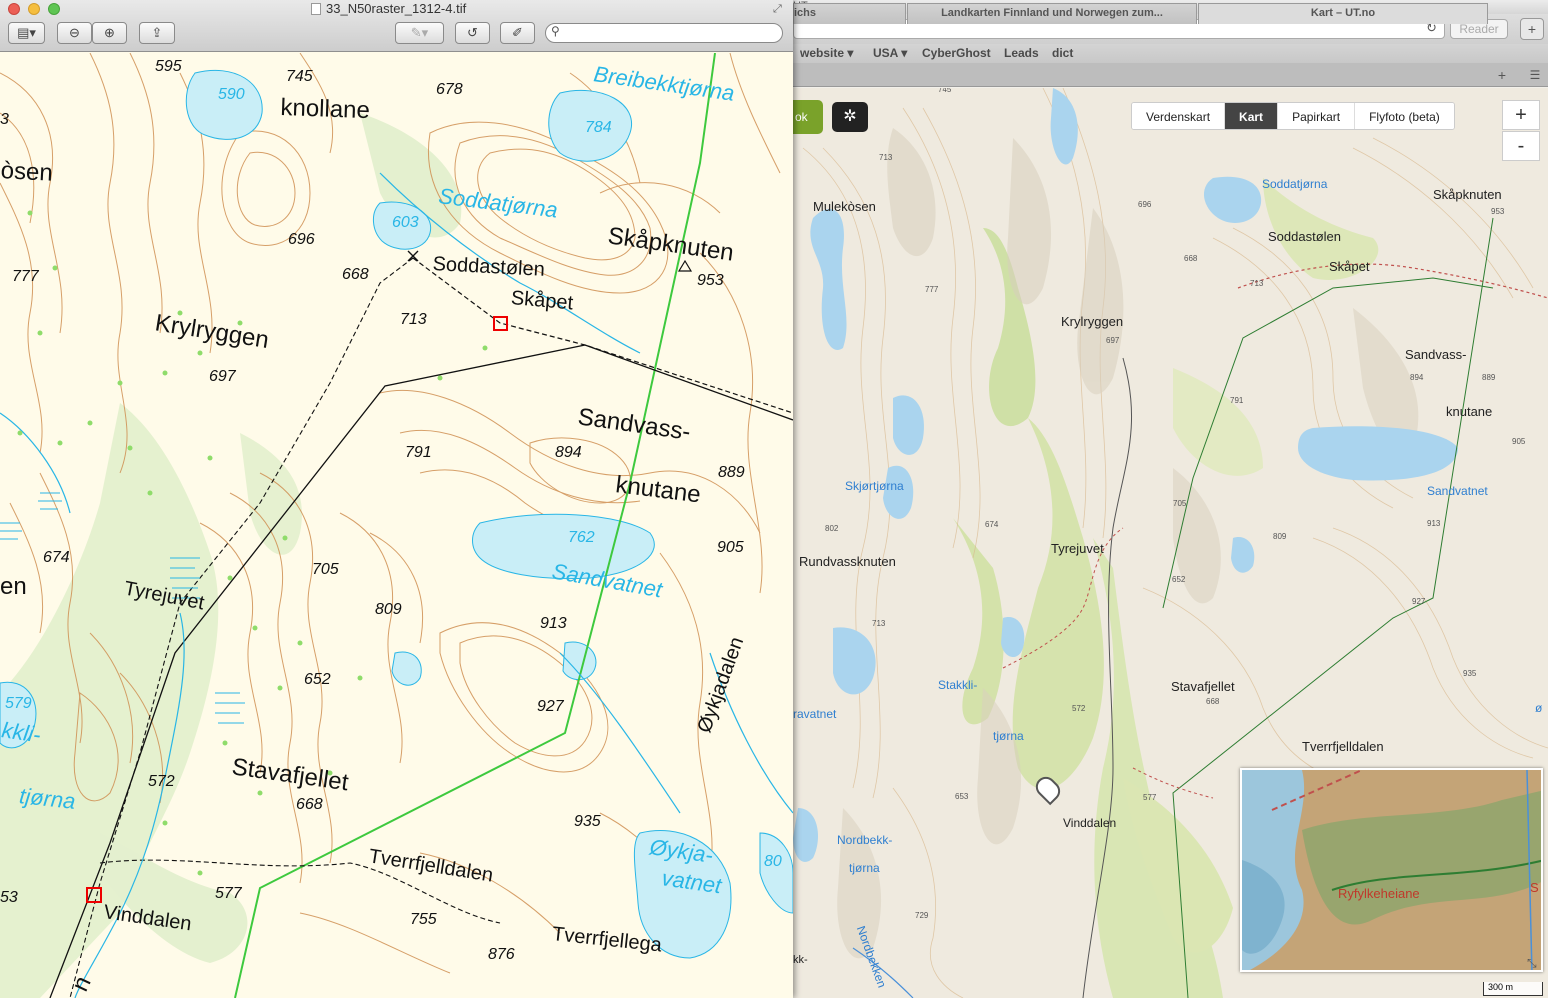 The width and height of the screenshot is (1548, 998). What do you see at coordinates (1092, 321) in the screenshot?
I see `ut-label-krylryggen: Krylryggen` at bounding box center [1092, 321].